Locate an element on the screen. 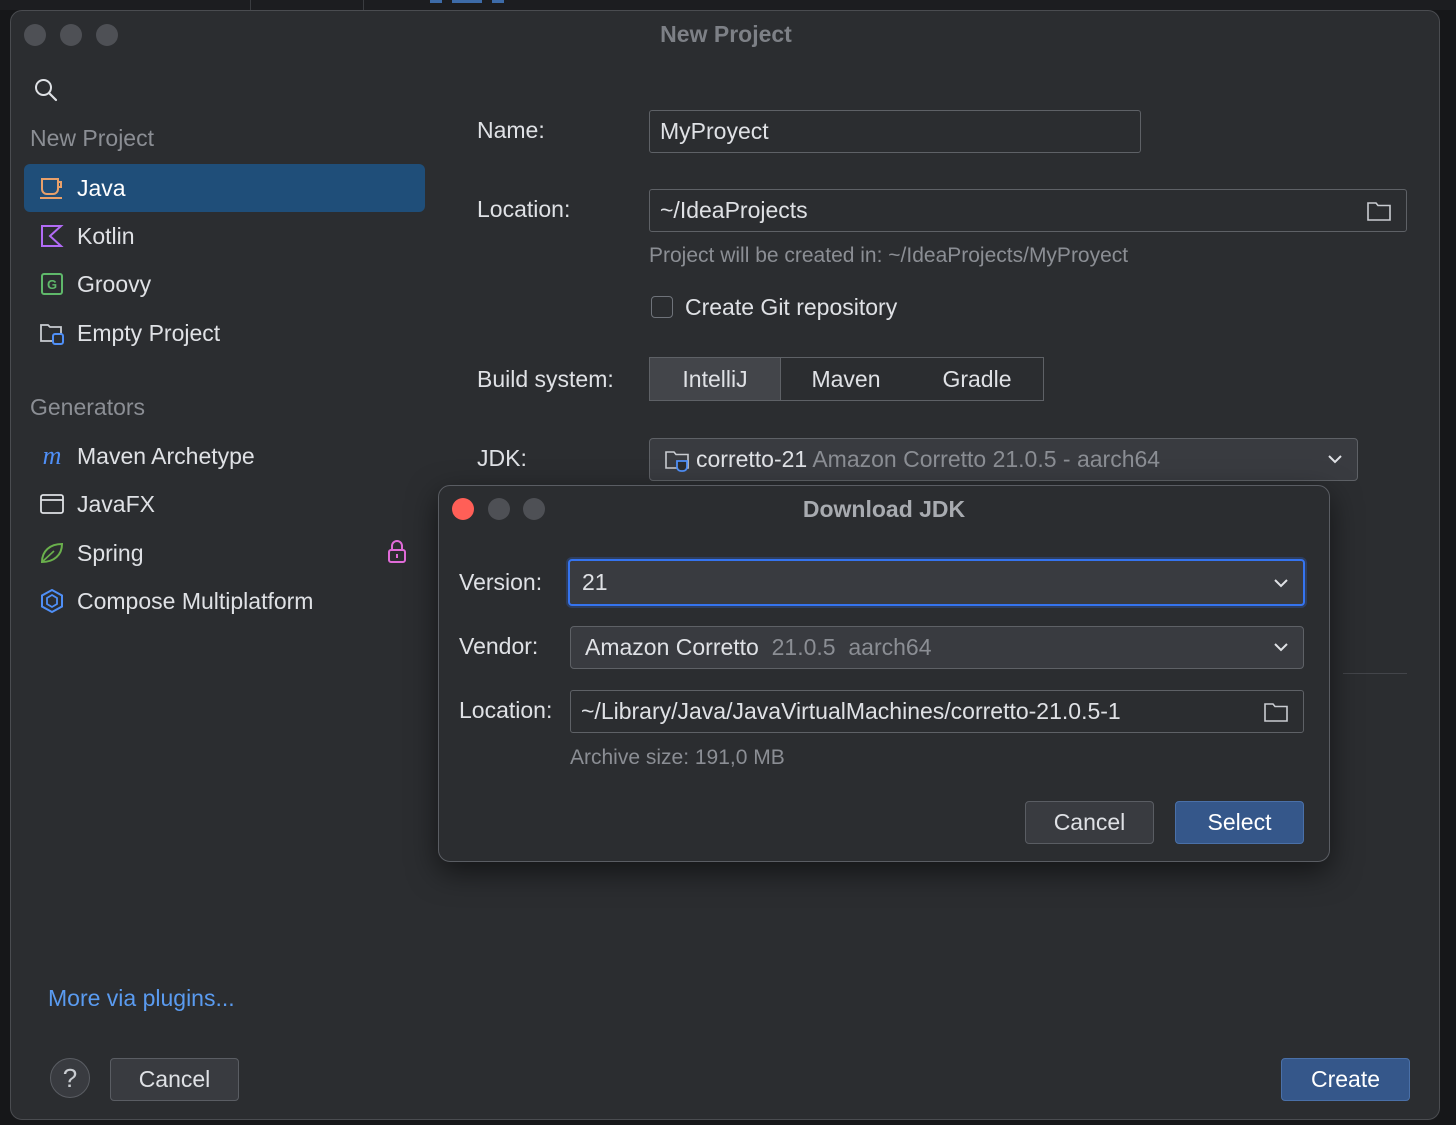 The image size is (1456, 1125). version-dropdown: 21 is located at coordinates (936, 582).